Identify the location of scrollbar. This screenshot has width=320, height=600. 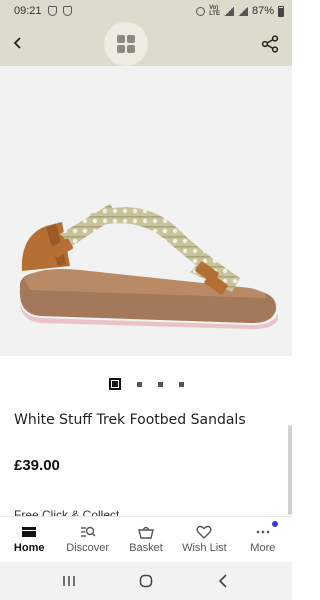
(290, 470).